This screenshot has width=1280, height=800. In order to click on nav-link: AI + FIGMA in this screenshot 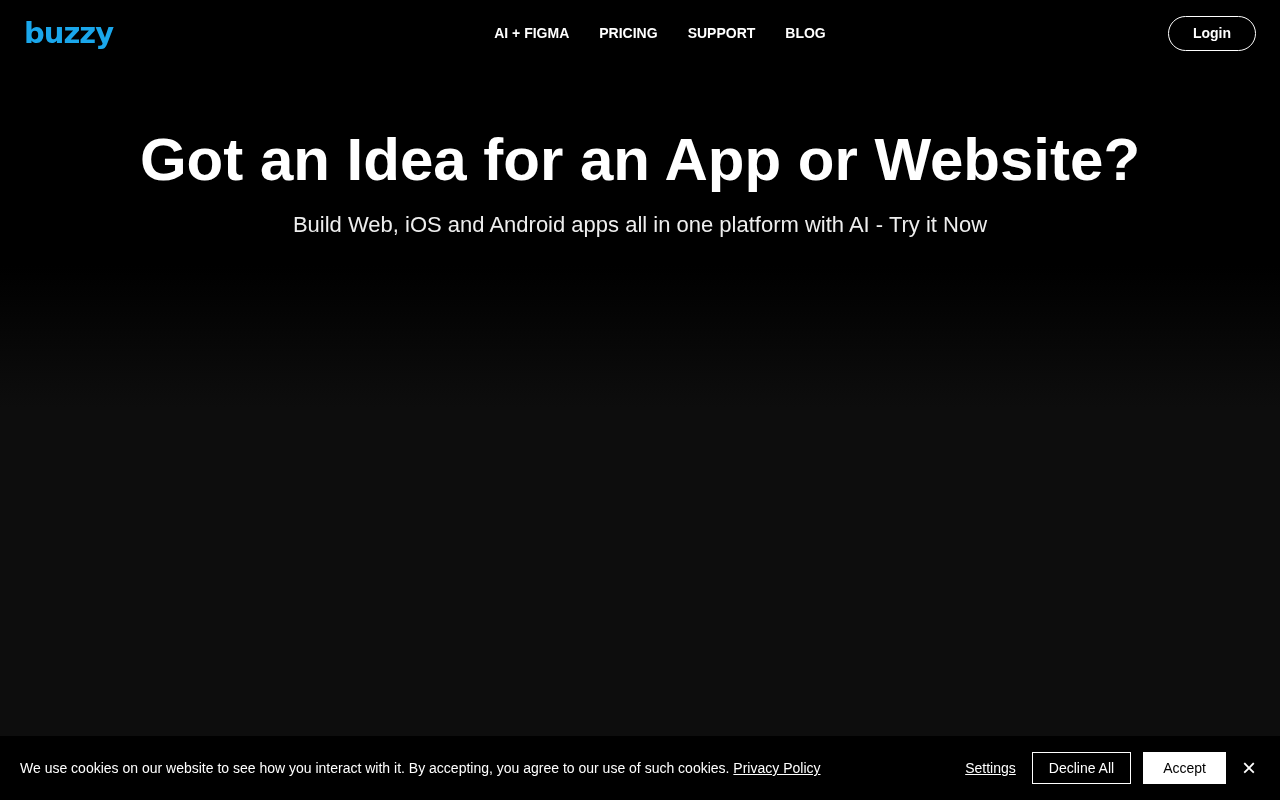, I will do `click(532, 33)`.